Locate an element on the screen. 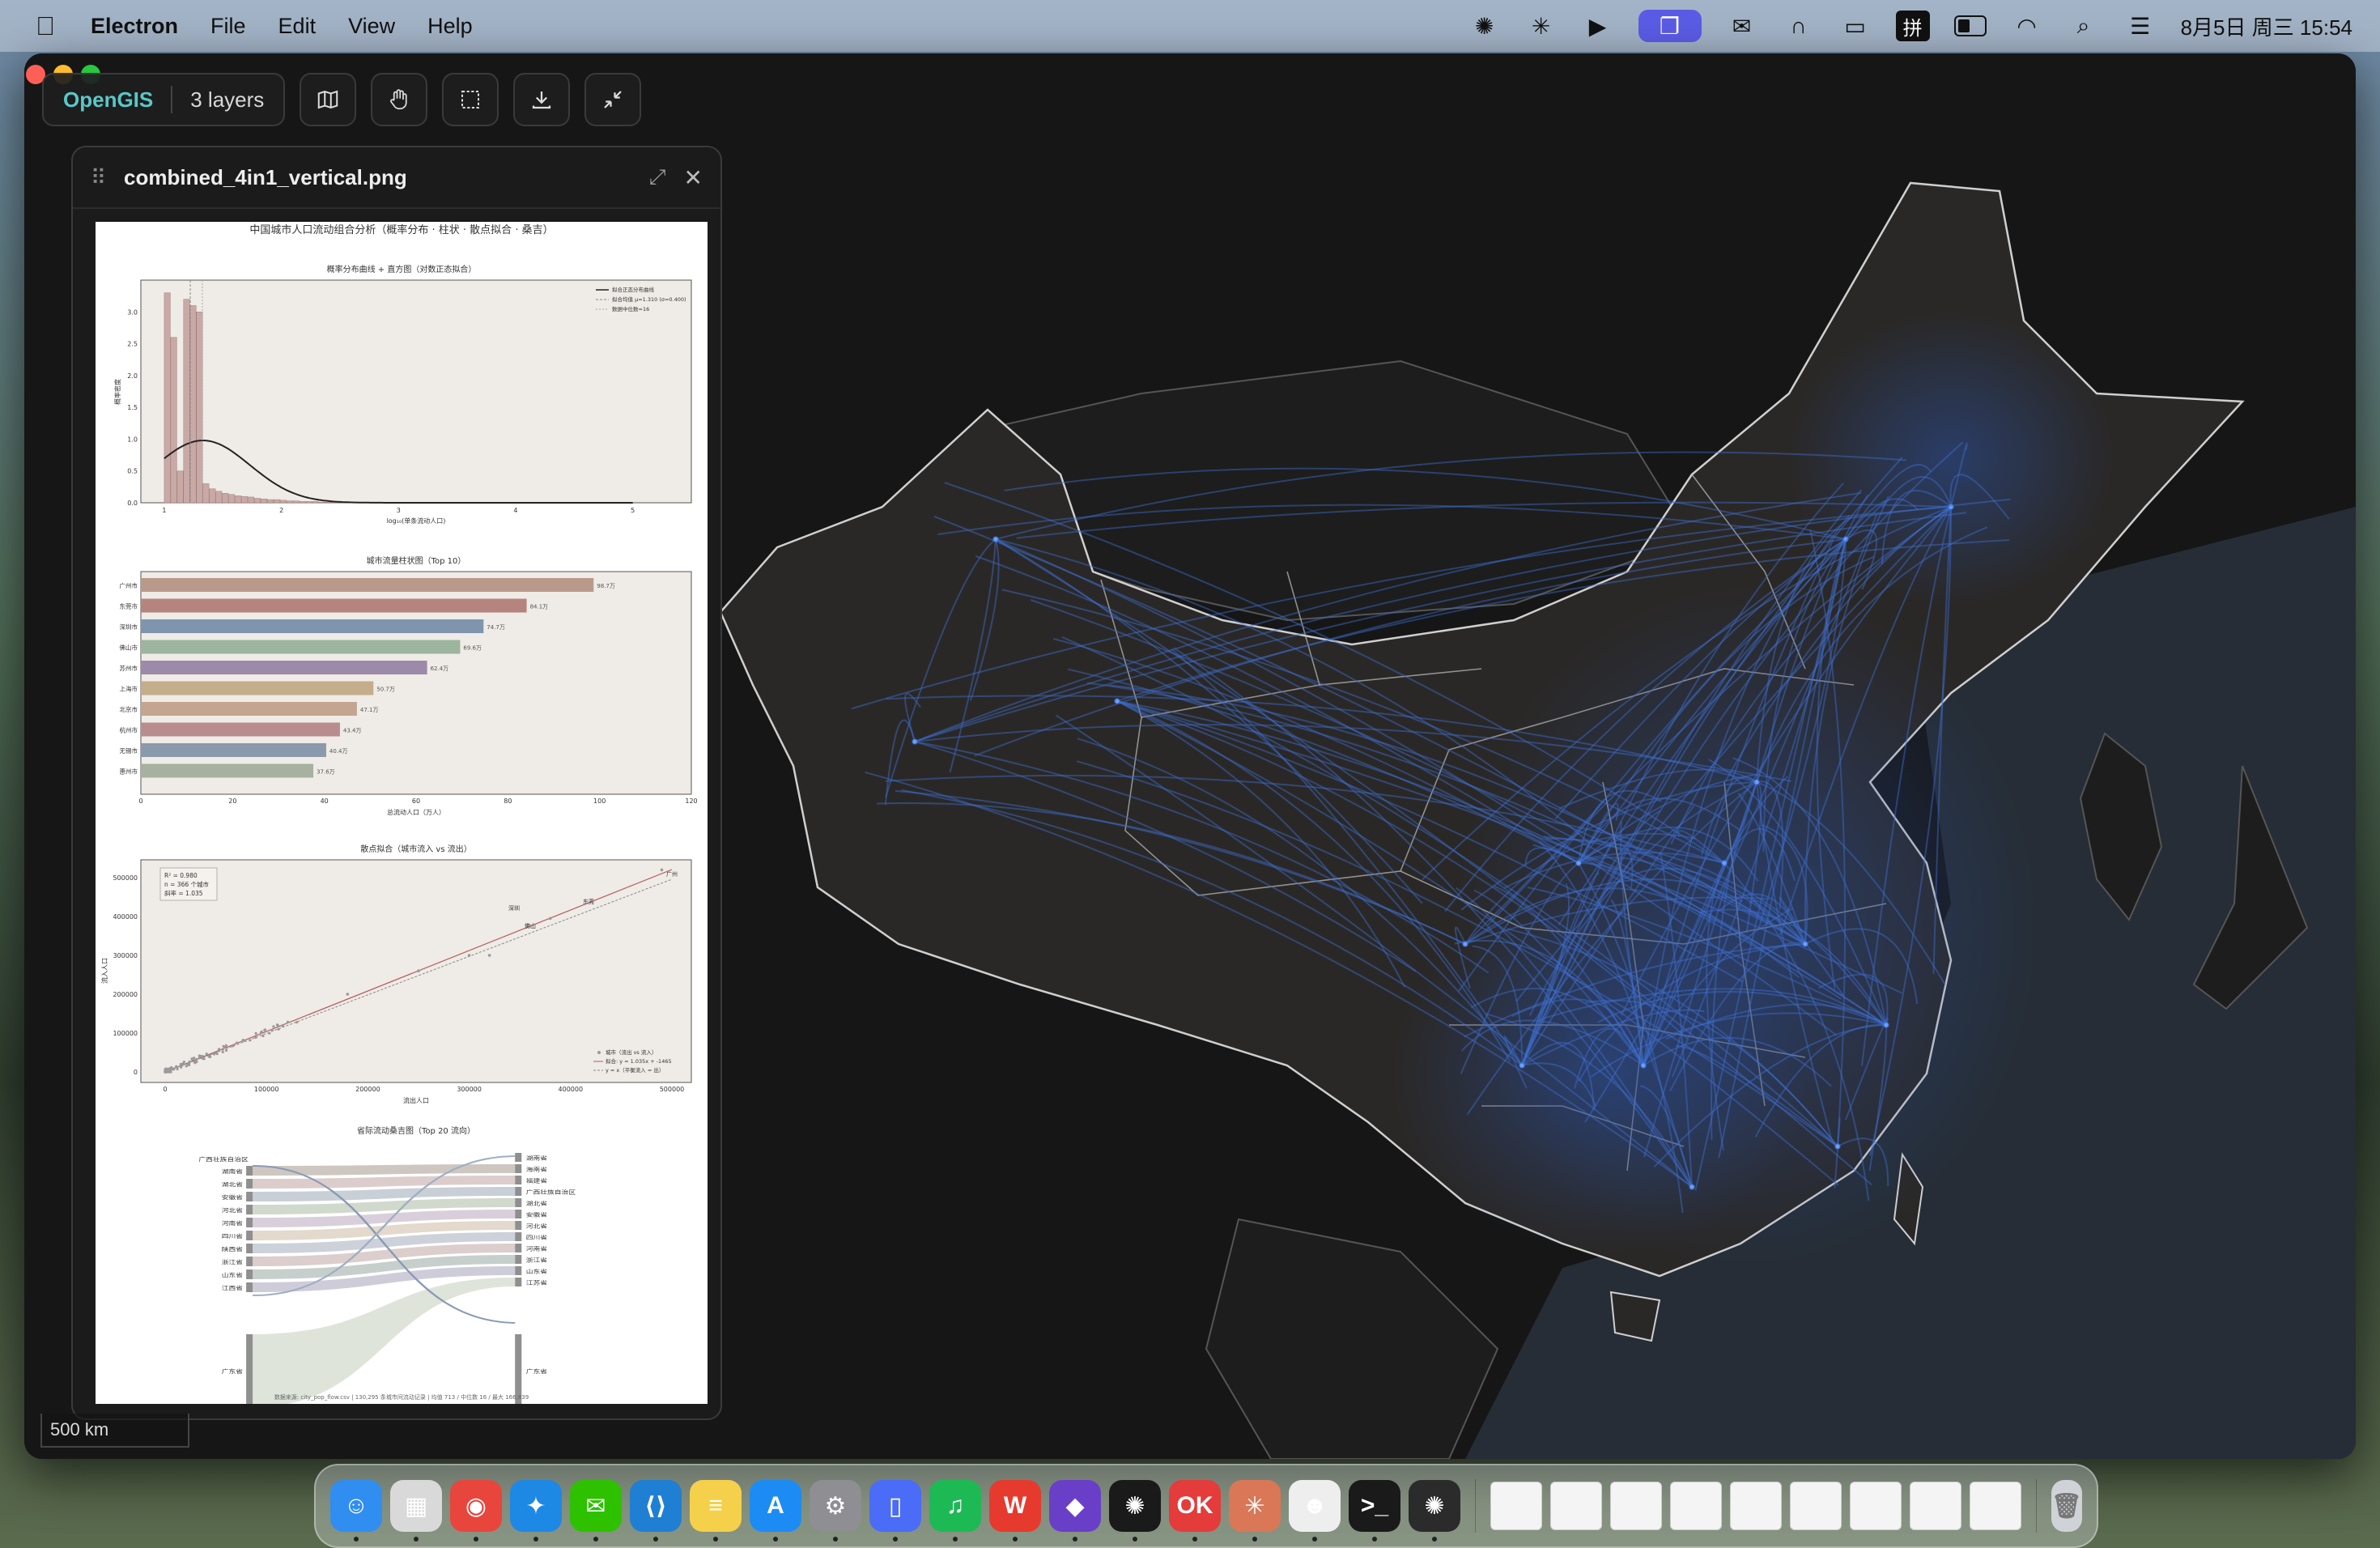  download-button is located at coordinates (542, 100).